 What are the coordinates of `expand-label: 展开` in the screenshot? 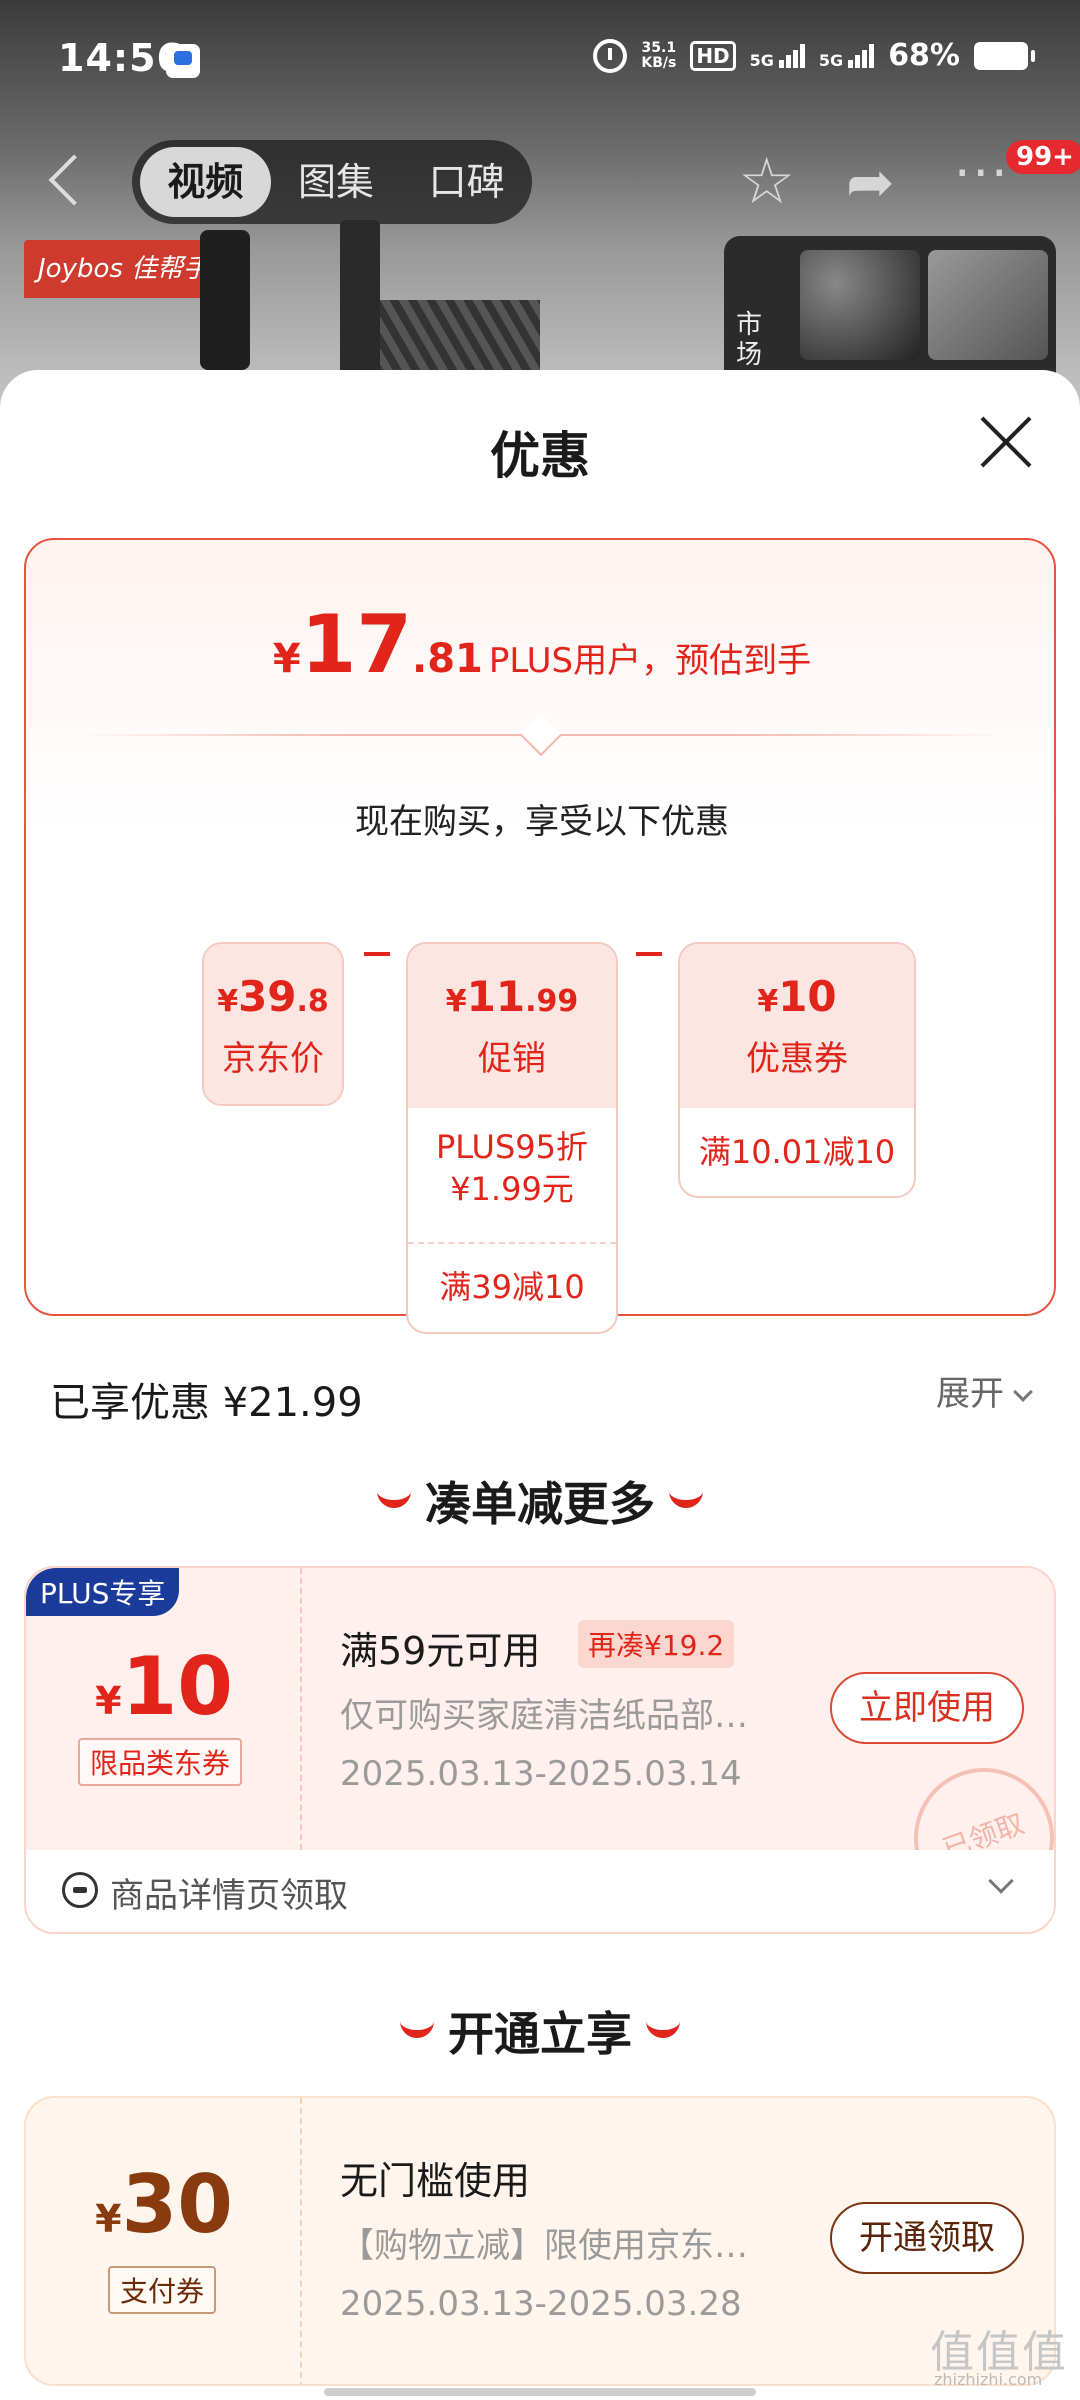 It's located at (970, 1394).